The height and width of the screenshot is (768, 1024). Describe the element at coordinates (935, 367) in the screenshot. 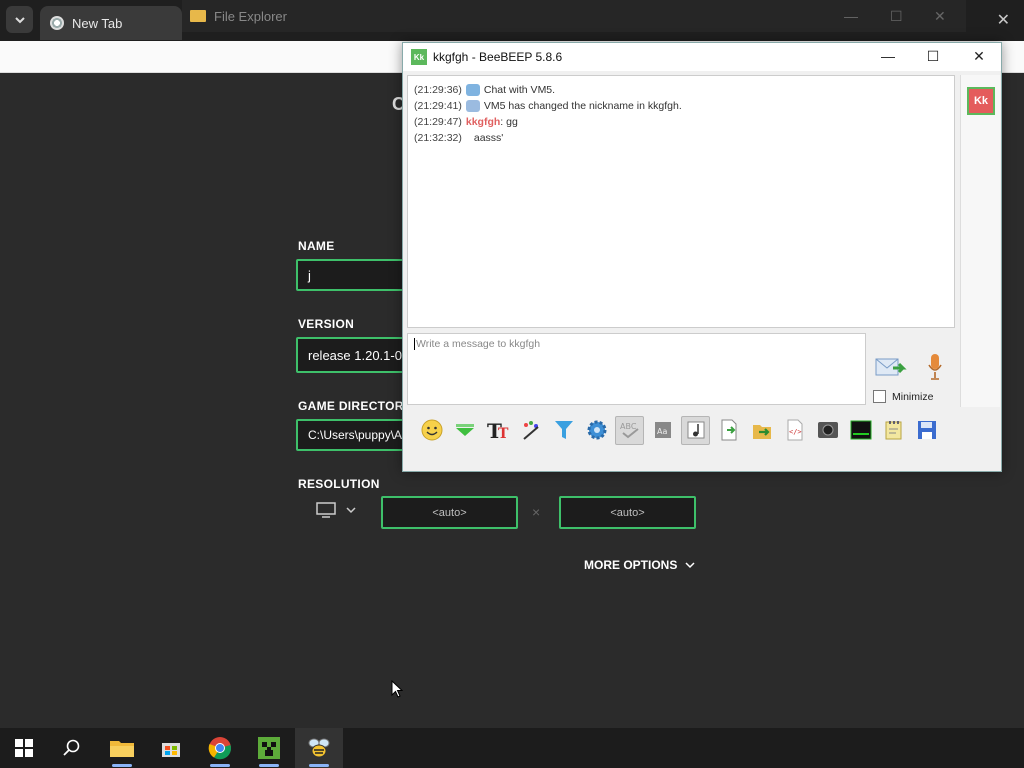

I see `microphone-icon` at that location.